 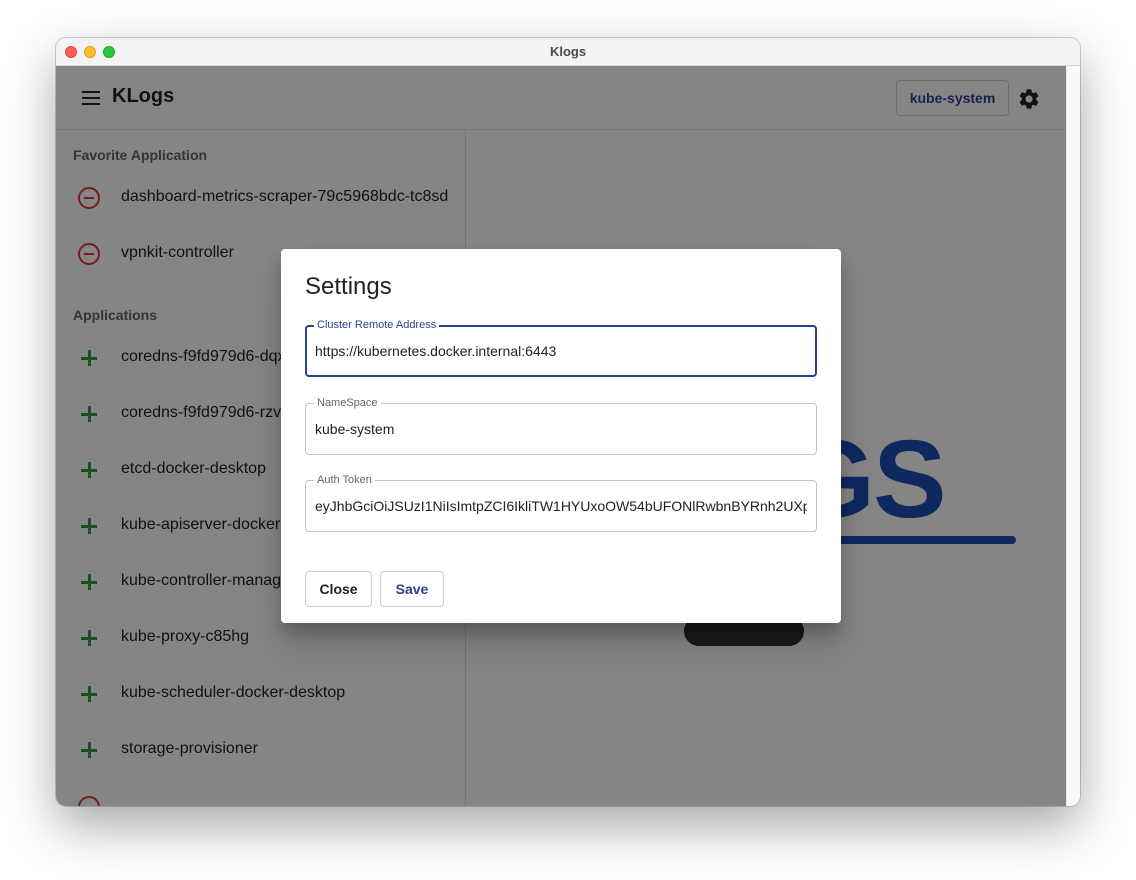 I want to click on window-title: Klogs, so click(x=568, y=51).